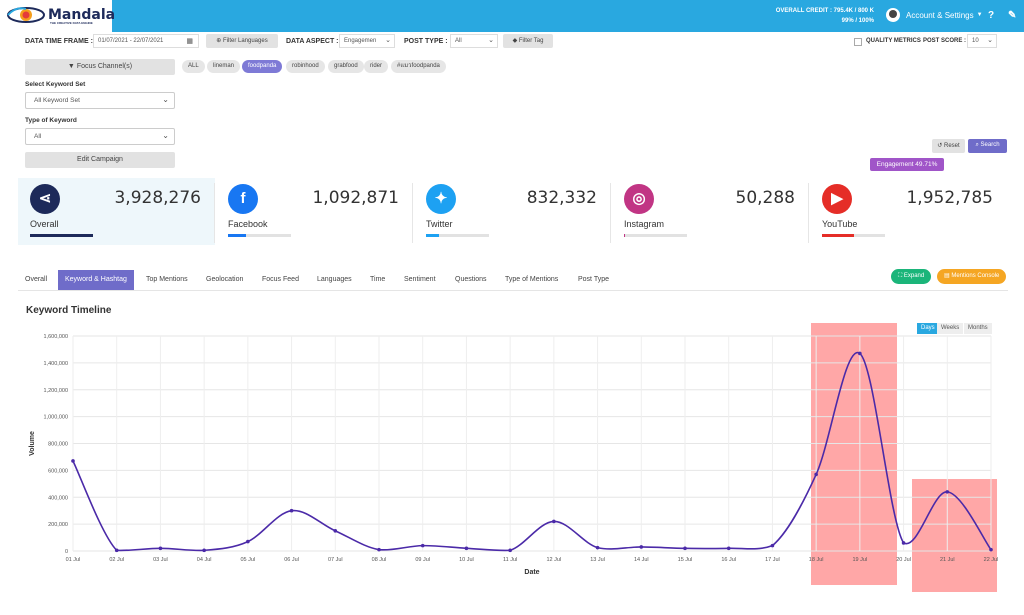 The height and width of the screenshot is (615, 1024). I want to click on y-tick-label: 800,000, so click(58, 445).